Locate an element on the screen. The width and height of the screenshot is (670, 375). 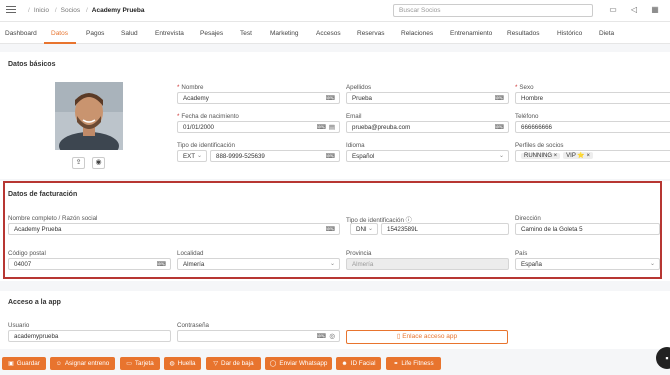
nombre-value: Academy is located at coordinates (196, 98).